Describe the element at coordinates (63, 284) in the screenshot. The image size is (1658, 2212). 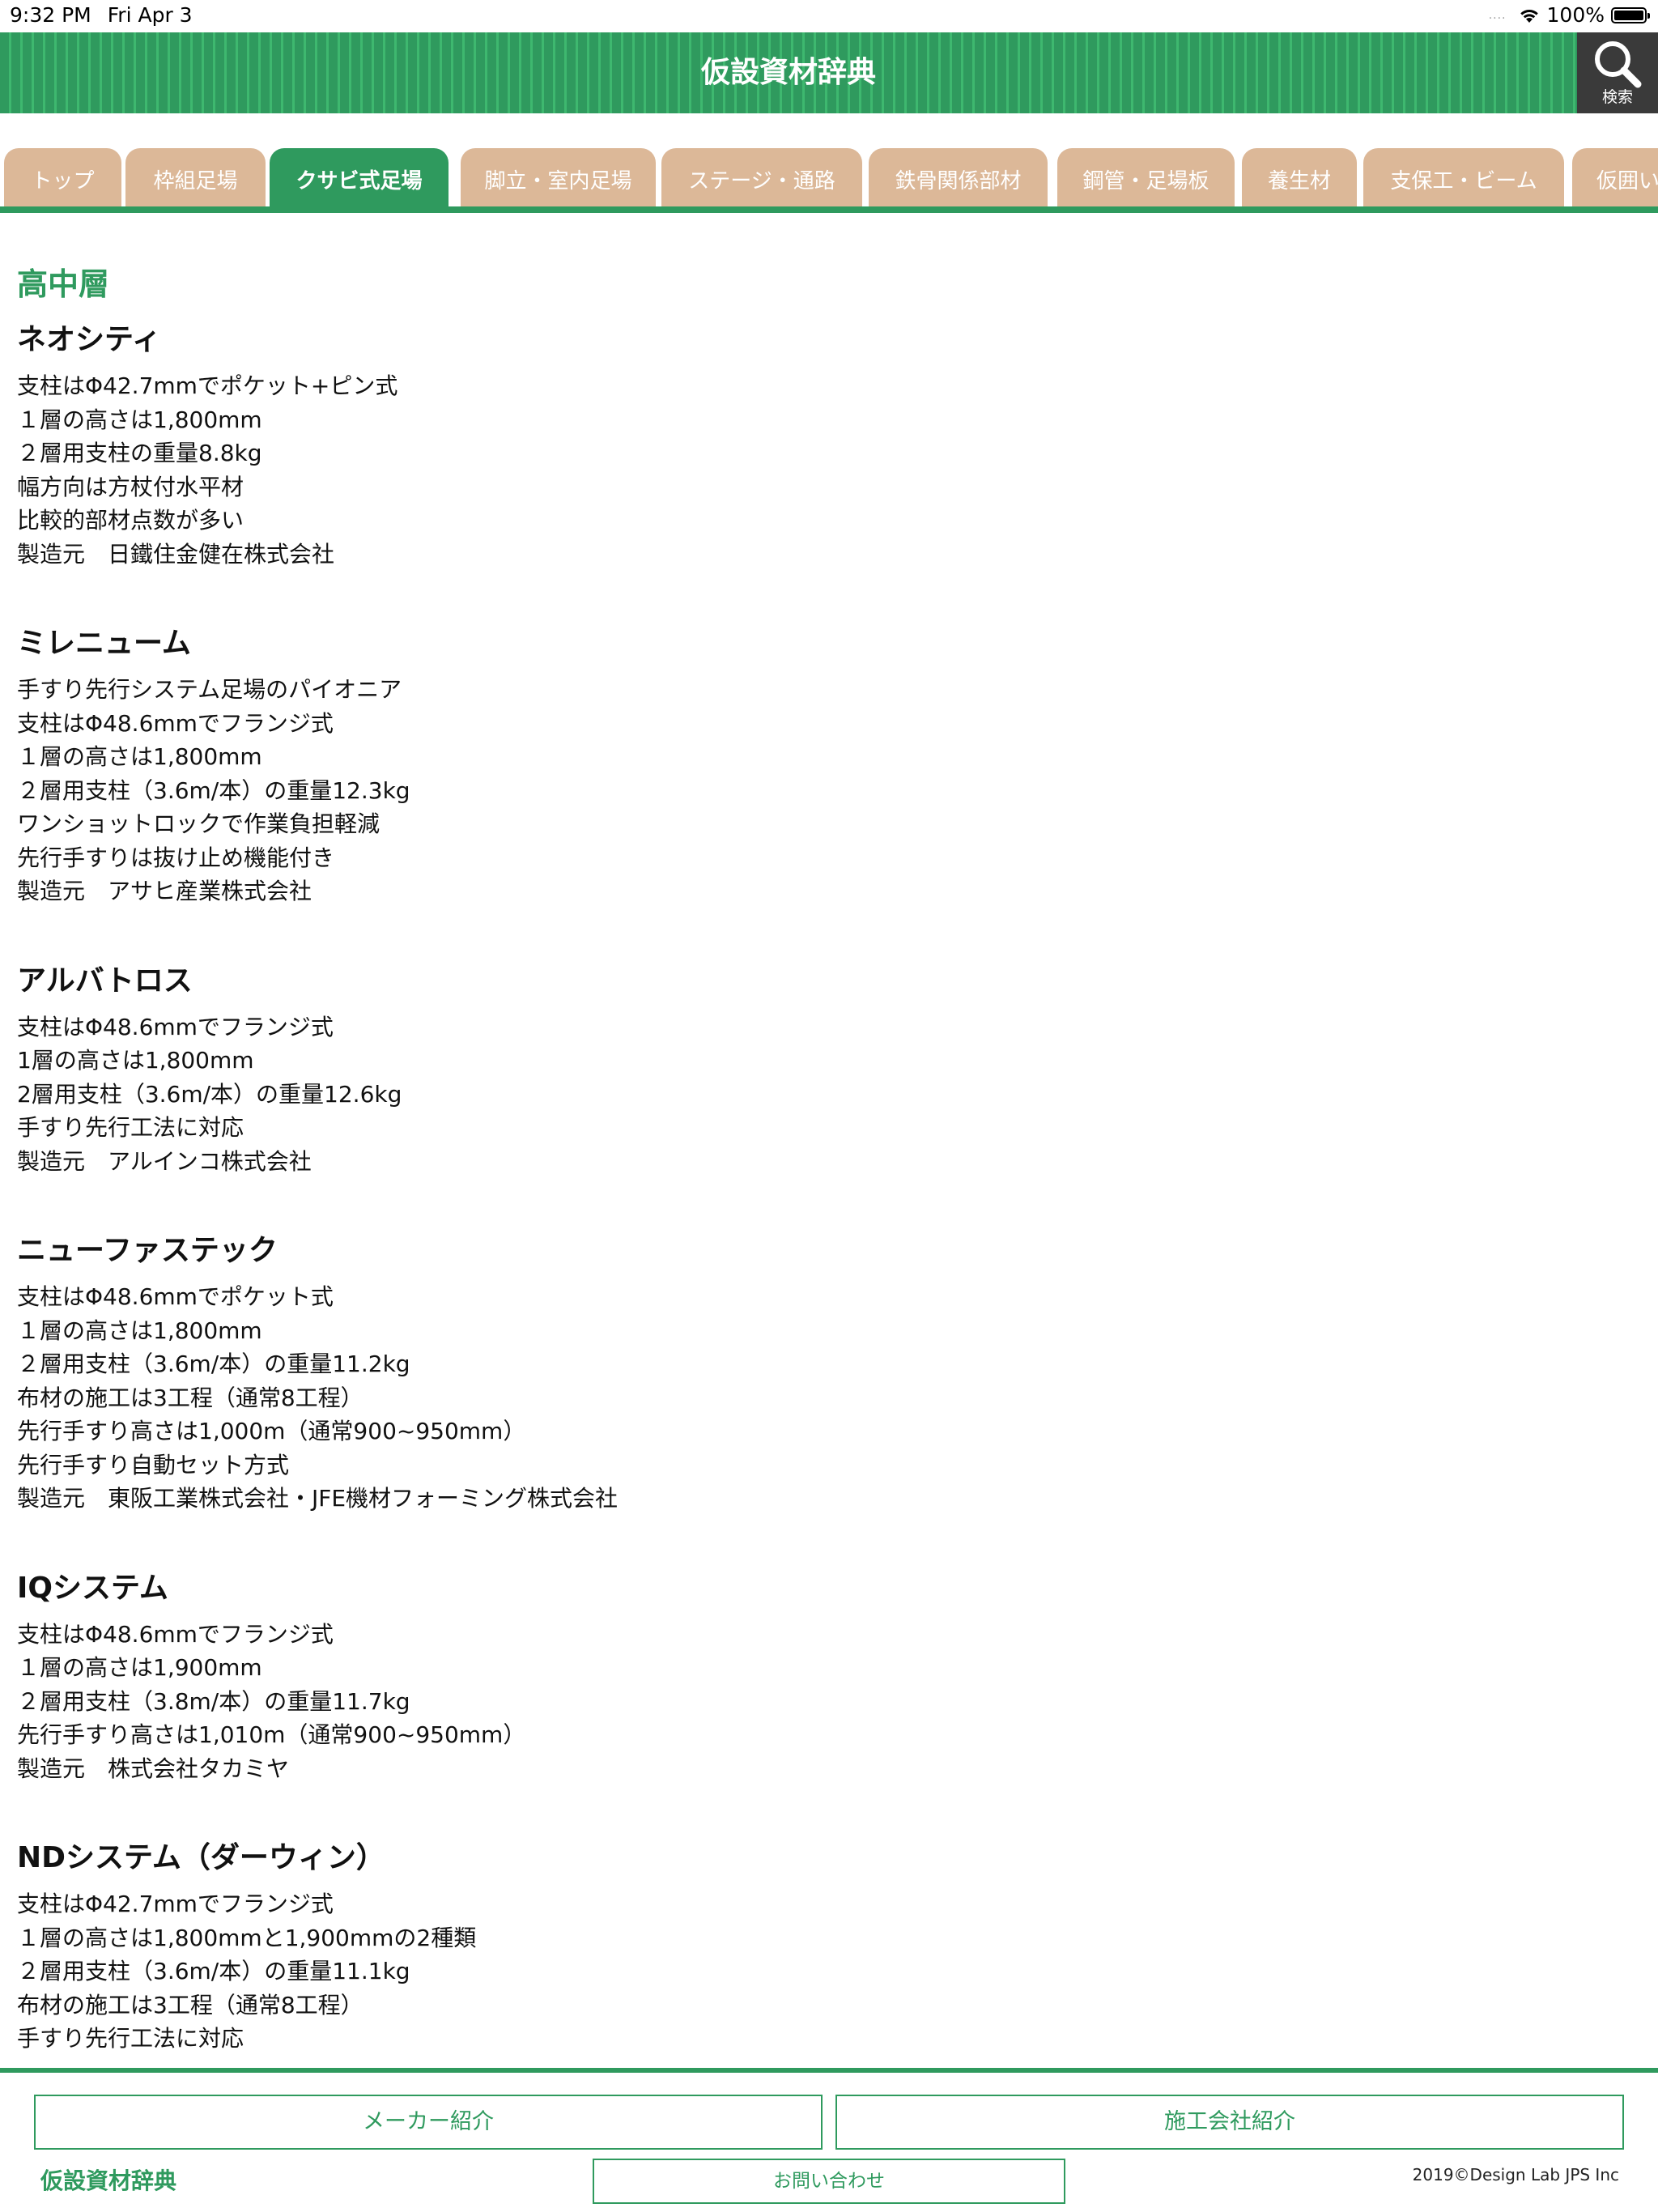
I see `section-title: 高中層` at that location.